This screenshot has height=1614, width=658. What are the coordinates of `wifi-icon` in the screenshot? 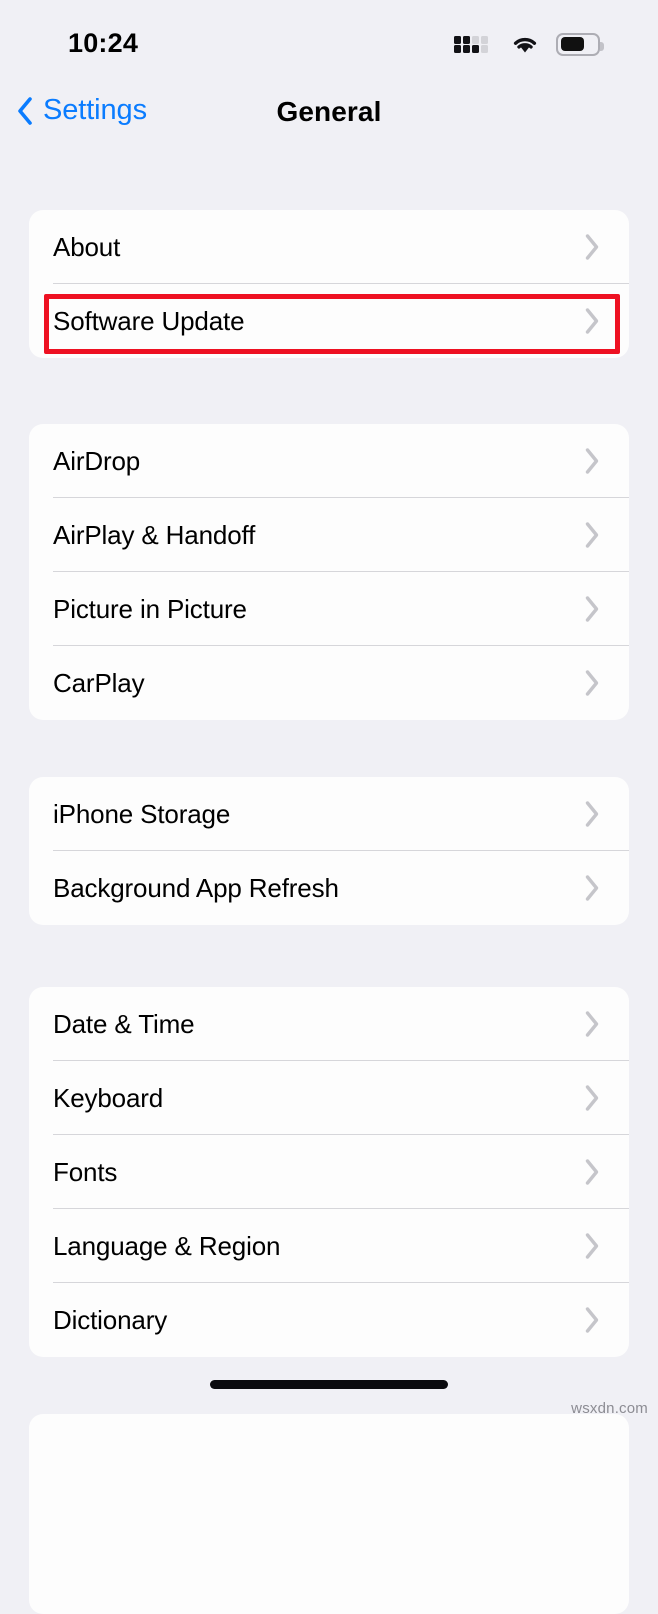 It's located at (525, 45).